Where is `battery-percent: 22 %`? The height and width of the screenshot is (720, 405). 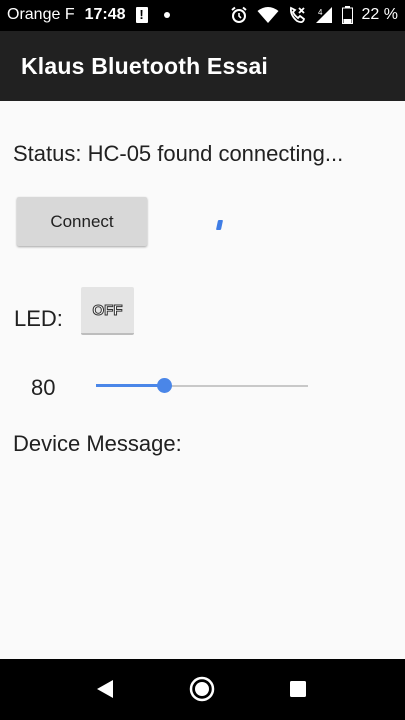
battery-percent: 22 % is located at coordinates (379, 14).